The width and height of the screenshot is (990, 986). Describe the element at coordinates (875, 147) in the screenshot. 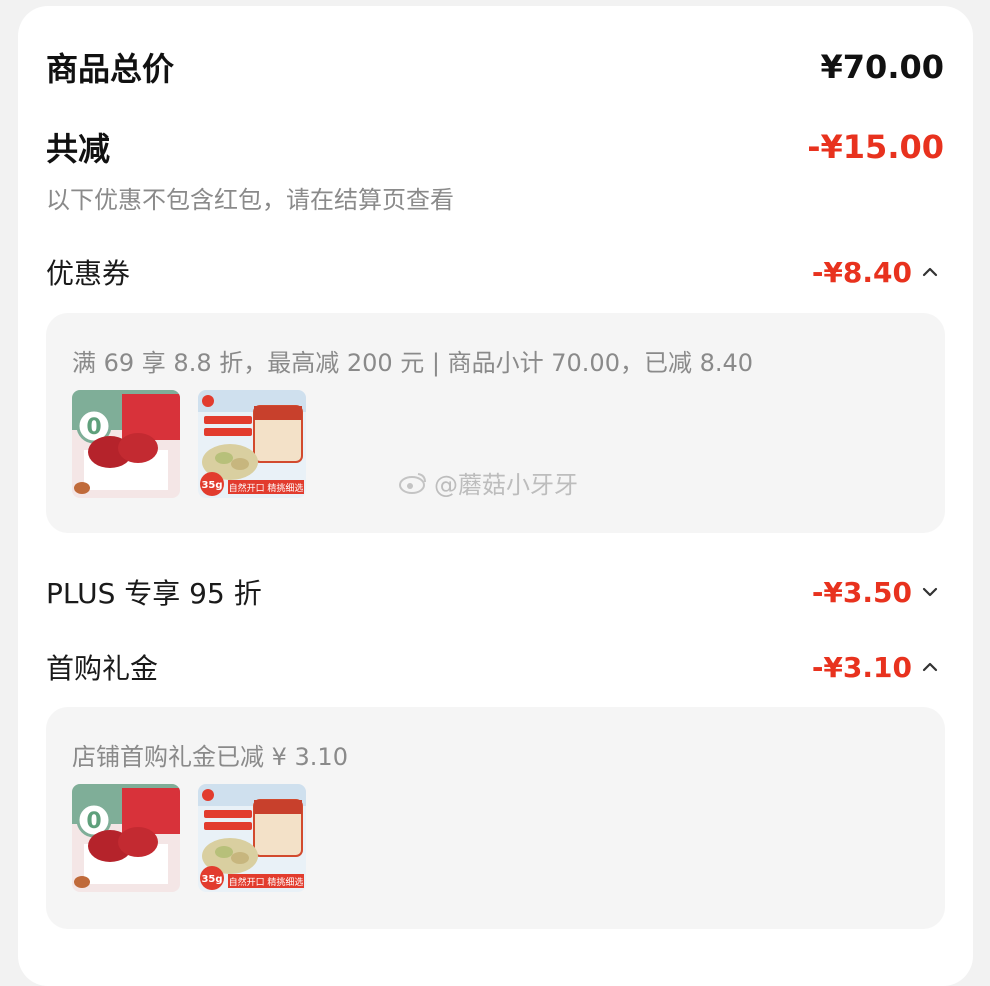

I see `total-discount-value: -¥15.00` at that location.